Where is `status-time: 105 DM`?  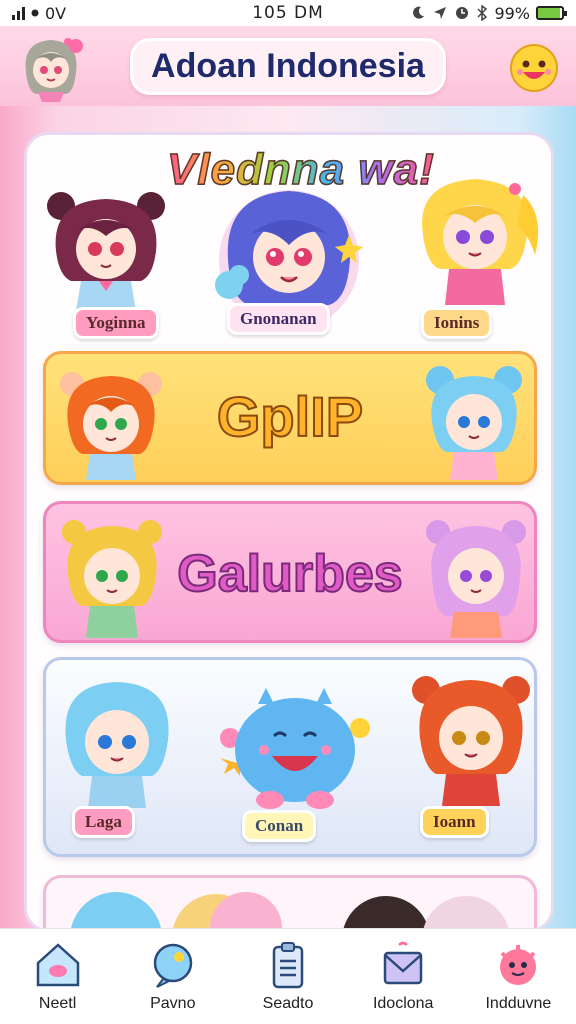 status-time: 105 DM is located at coordinates (288, 13).